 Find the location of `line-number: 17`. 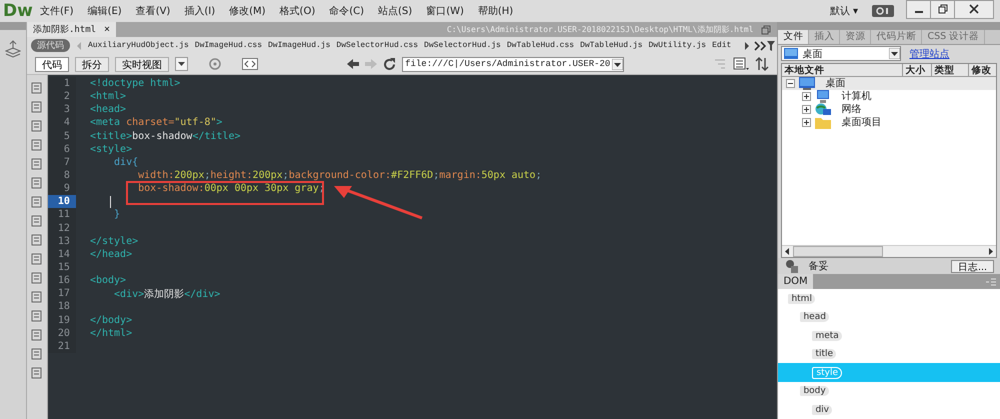

line-number: 17 is located at coordinates (62, 293).